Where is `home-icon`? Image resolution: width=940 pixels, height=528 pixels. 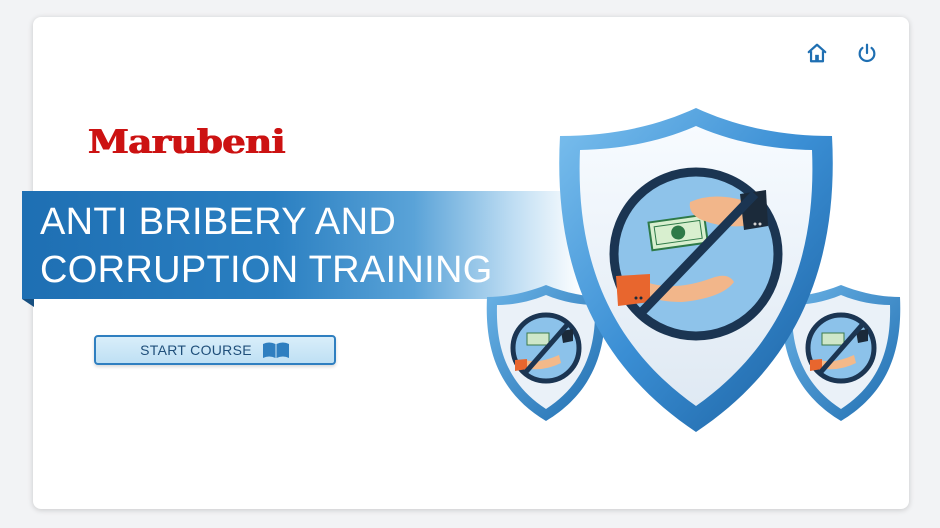 home-icon is located at coordinates (817, 53).